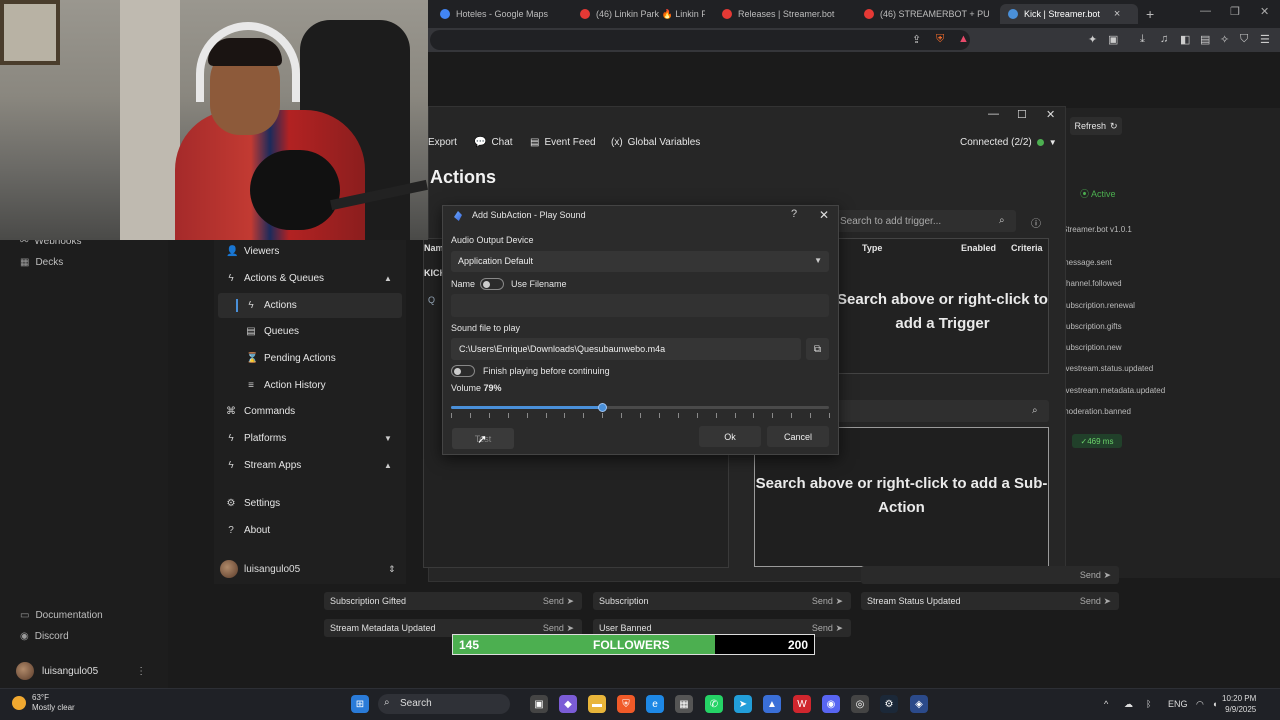  Describe the element at coordinates (1148, 704) in the screenshot. I see `bluetooth-icon: ᛒ` at that location.